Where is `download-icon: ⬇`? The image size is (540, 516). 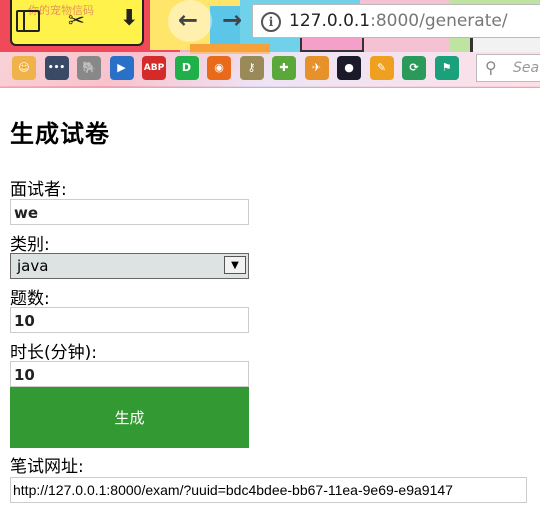
download-icon: ⬇ is located at coordinates (129, 19).